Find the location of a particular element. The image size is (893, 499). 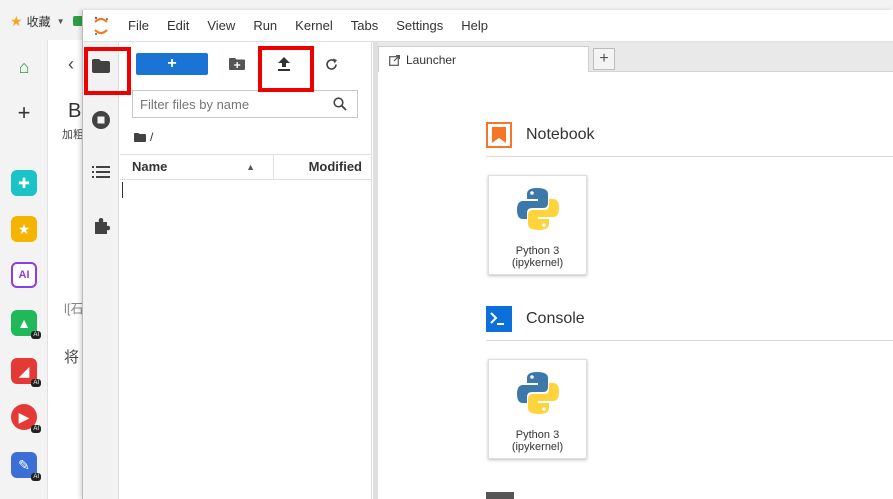

file-filter-field is located at coordinates (245, 104).